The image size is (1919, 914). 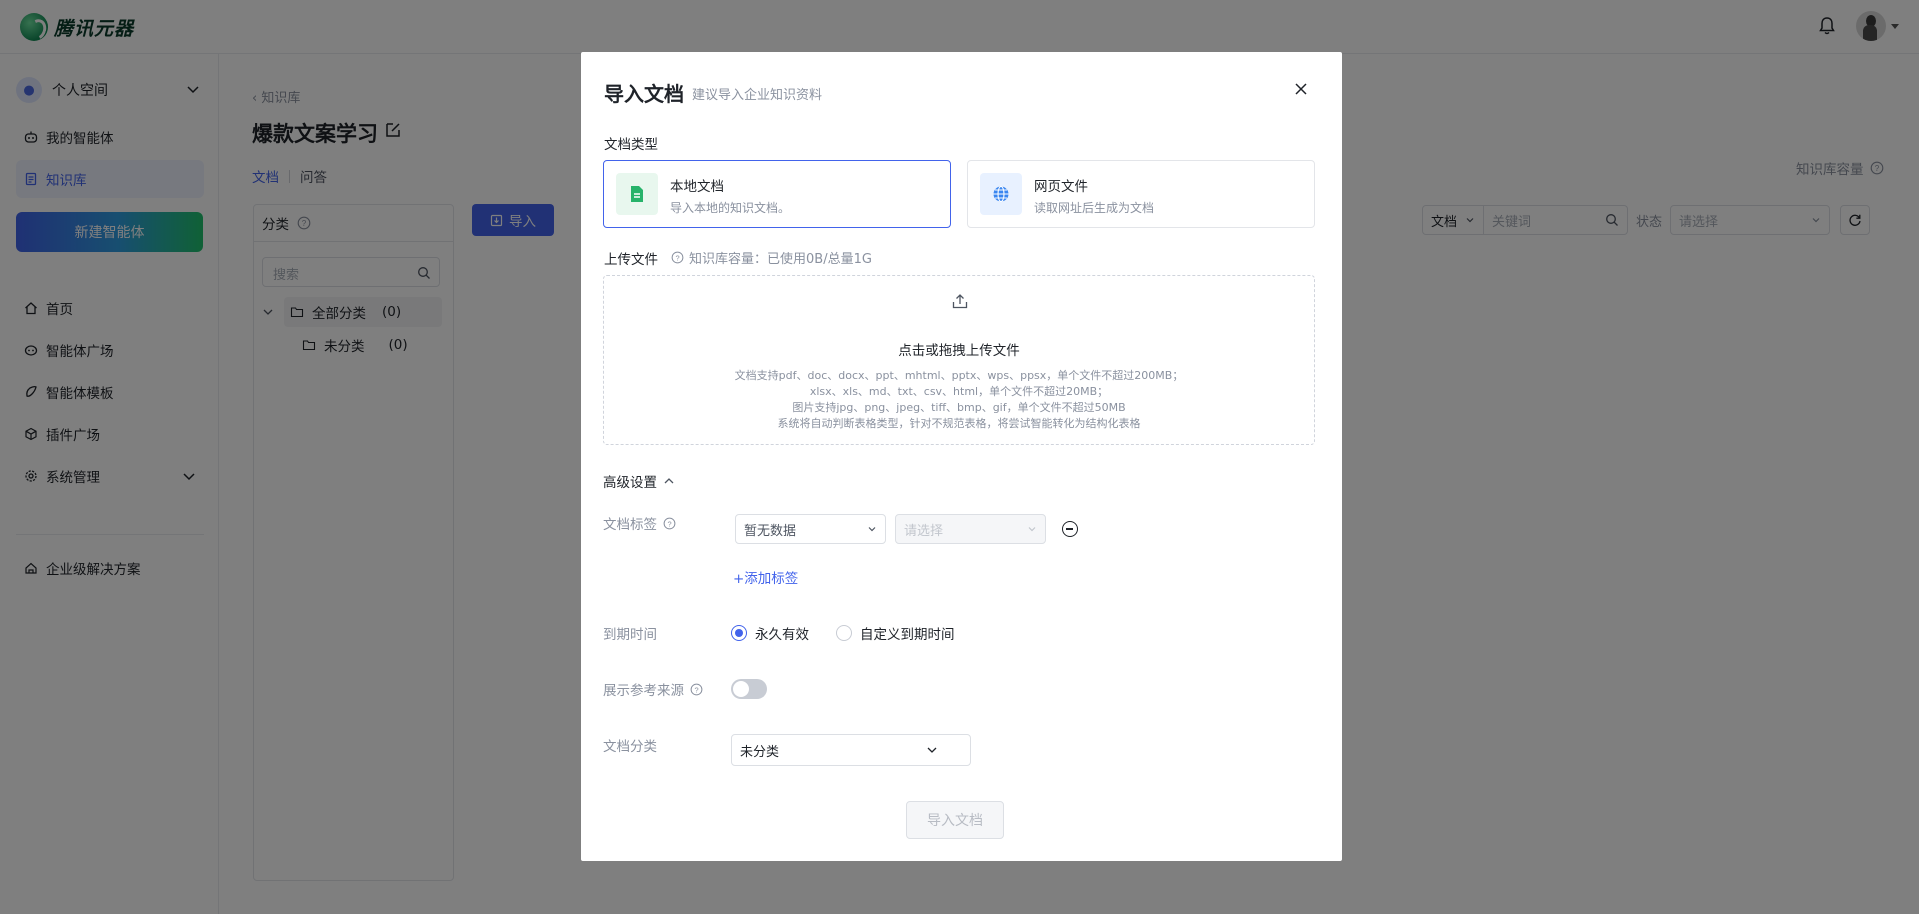 What do you see at coordinates (770, 531) in the screenshot?
I see `tag-key-value: 暂无数据` at bounding box center [770, 531].